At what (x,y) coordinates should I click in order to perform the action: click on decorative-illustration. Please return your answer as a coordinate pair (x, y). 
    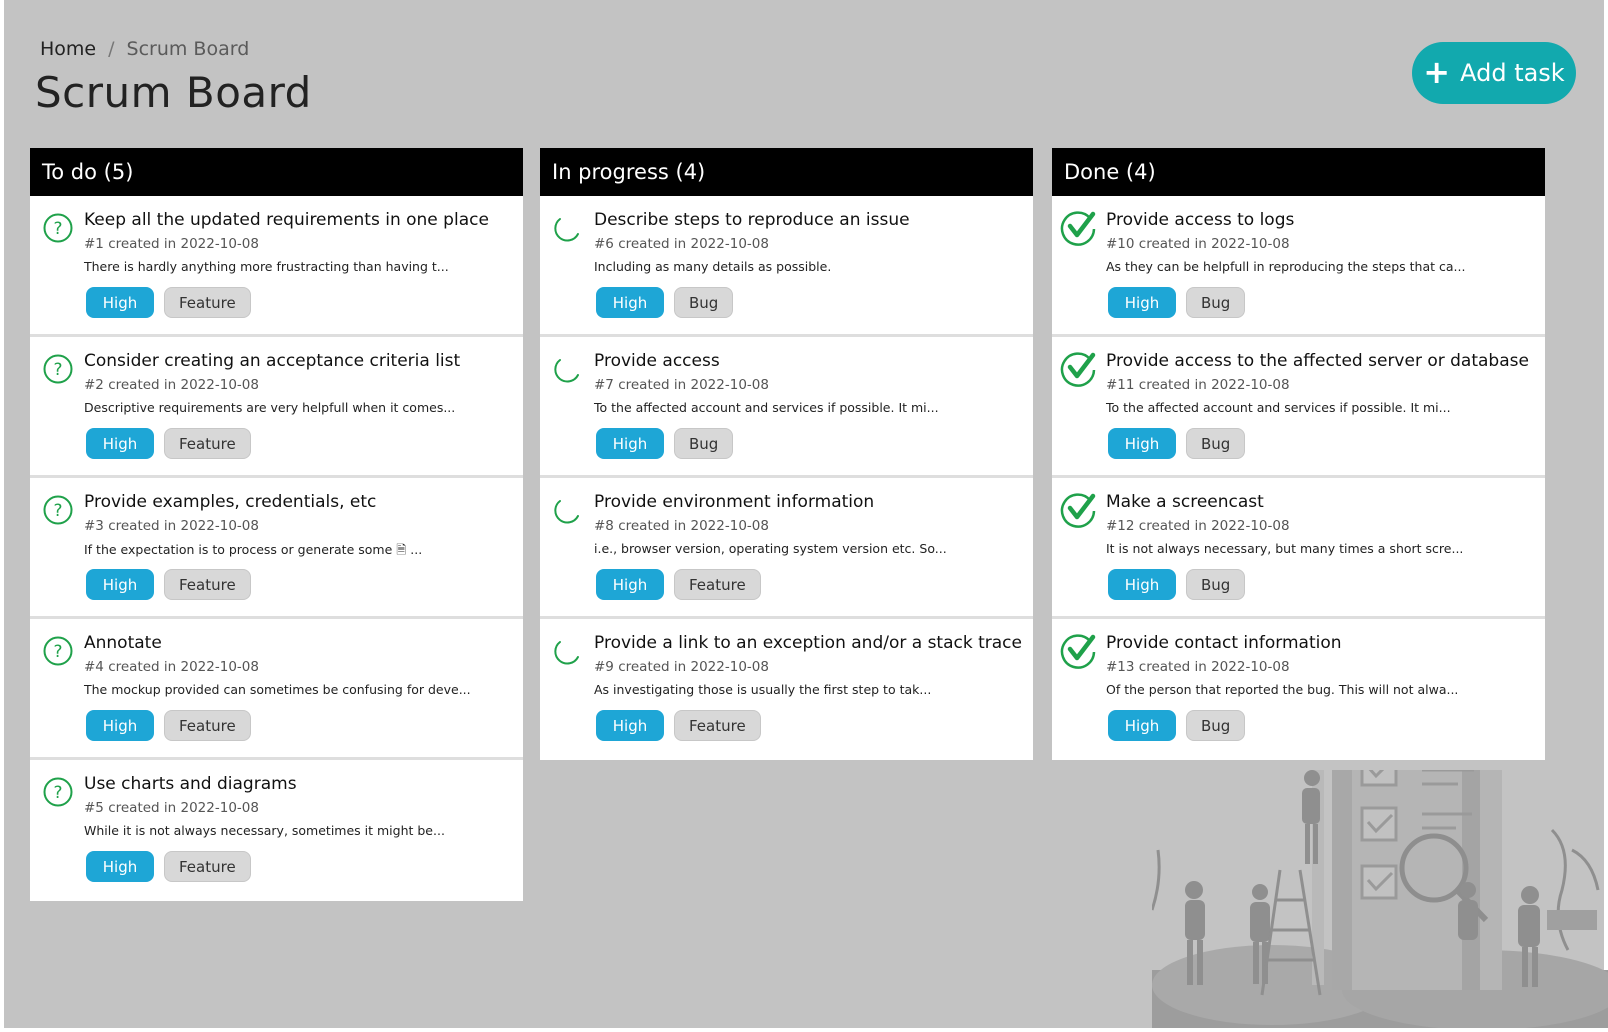
    Looking at the image, I should click on (1380, 899).